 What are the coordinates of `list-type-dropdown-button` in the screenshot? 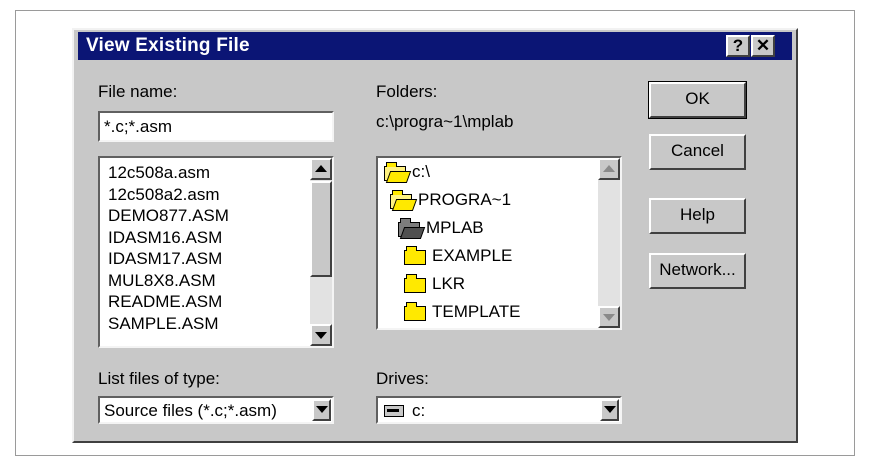 It's located at (321, 410).